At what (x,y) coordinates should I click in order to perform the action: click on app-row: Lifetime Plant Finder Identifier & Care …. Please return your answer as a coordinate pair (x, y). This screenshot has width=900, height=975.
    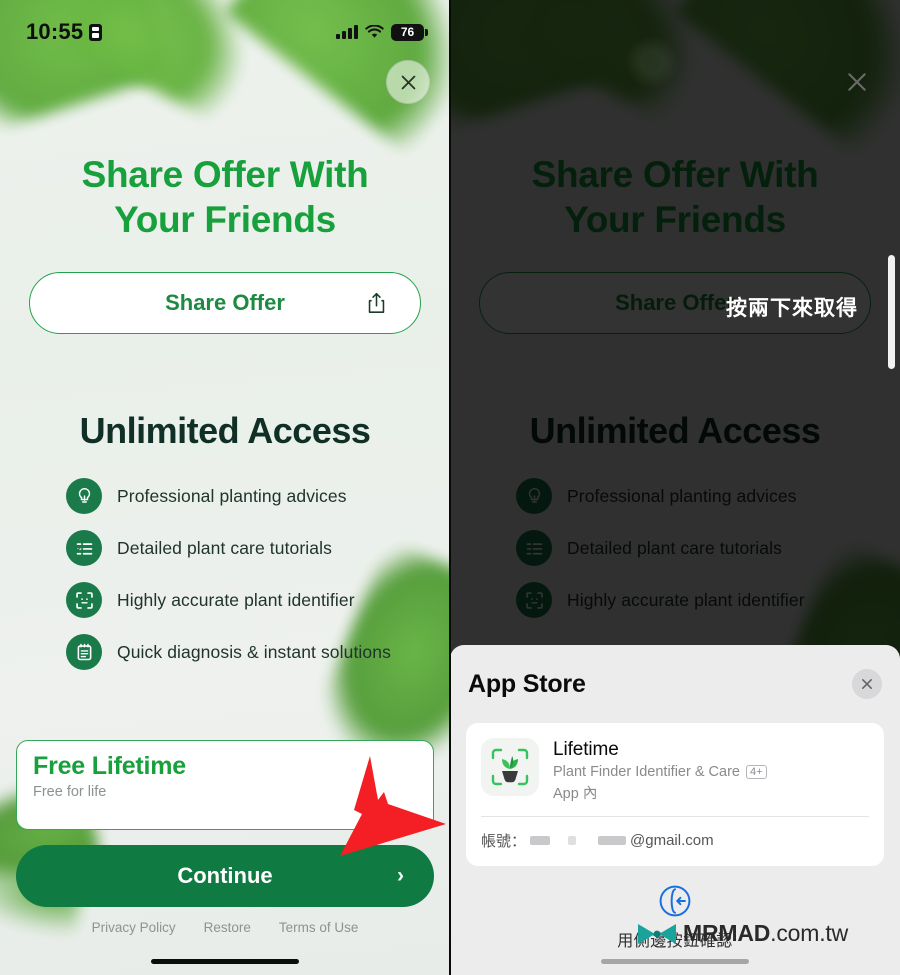
    Looking at the image, I should click on (675, 769).